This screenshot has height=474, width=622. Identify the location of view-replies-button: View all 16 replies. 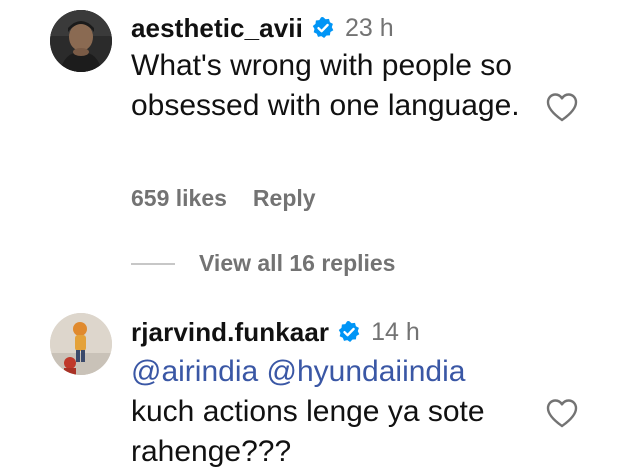
(263, 263).